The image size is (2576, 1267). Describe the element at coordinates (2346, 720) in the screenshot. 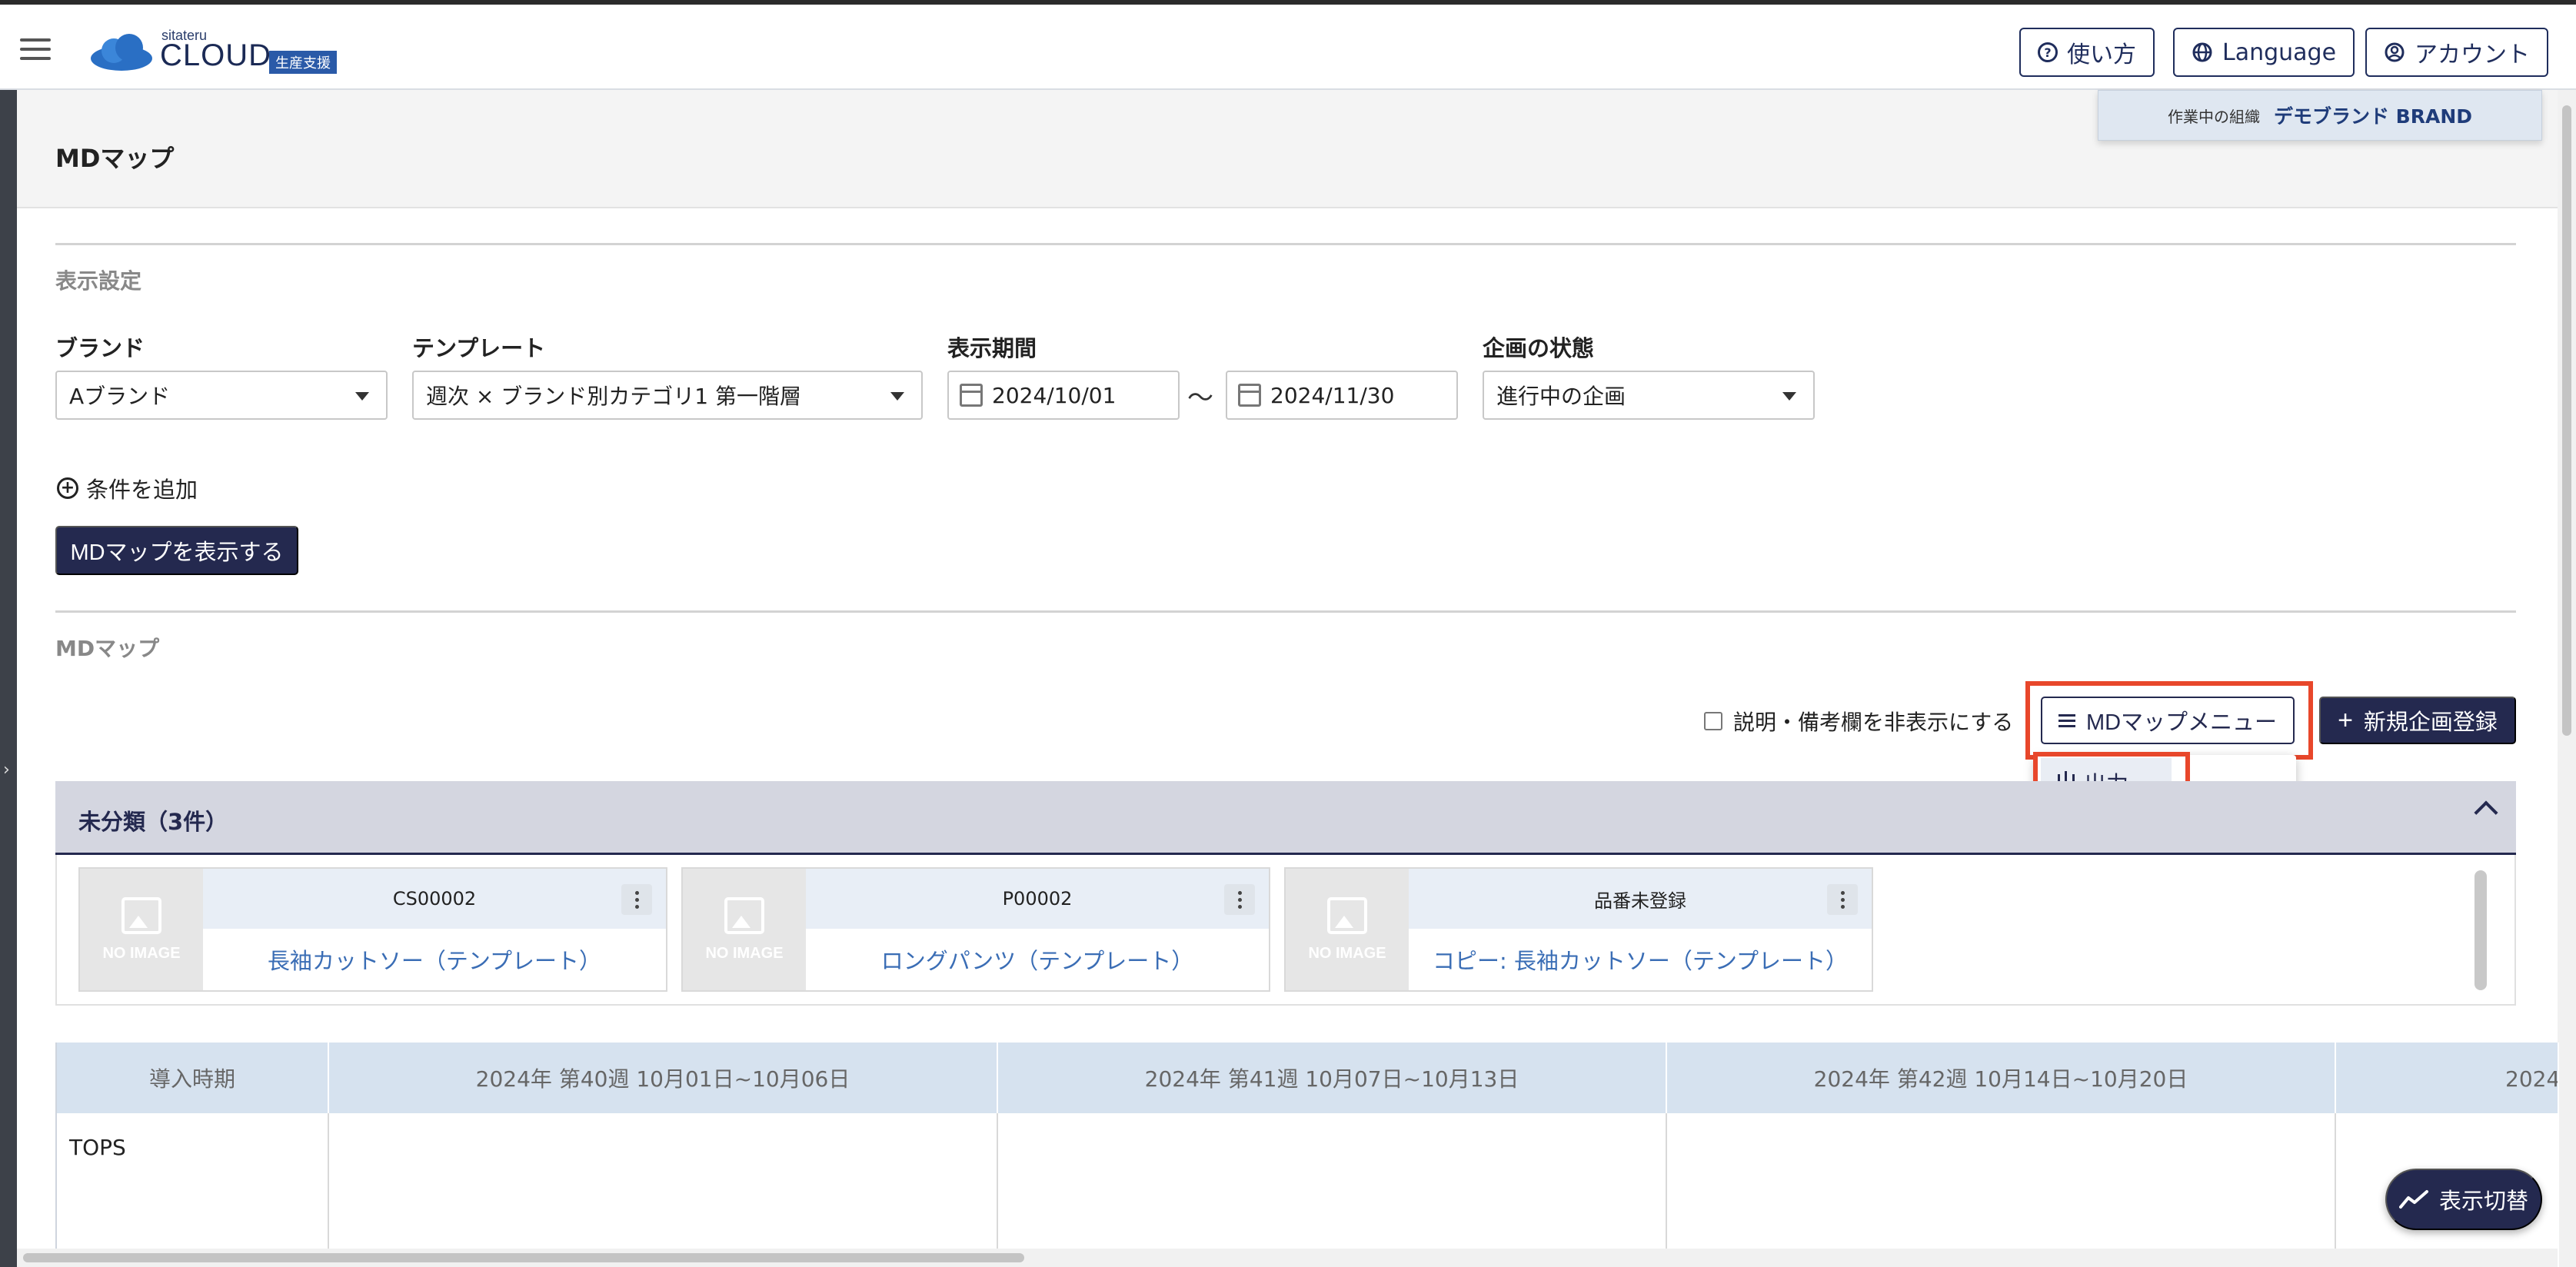

I see `plus-icon: +` at that location.